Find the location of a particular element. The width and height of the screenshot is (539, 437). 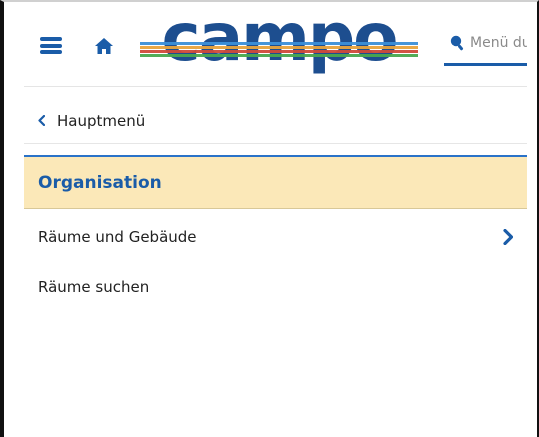

section-header: Organisation is located at coordinates (275, 182).